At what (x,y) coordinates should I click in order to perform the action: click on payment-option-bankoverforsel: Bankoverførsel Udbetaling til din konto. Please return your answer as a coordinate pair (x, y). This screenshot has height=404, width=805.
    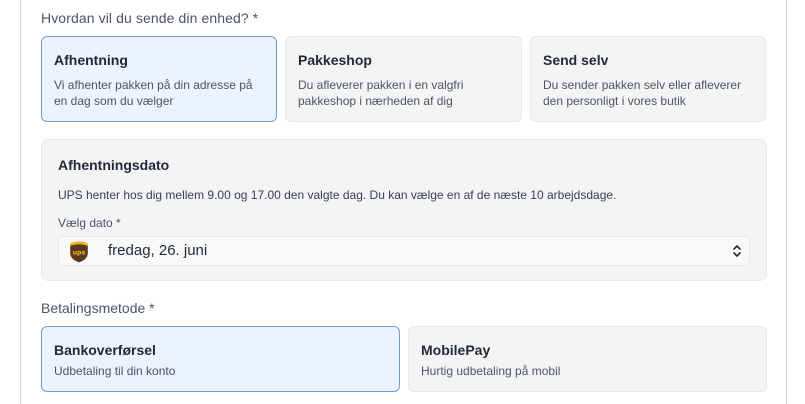
    Looking at the image, I should click on (220, 359).